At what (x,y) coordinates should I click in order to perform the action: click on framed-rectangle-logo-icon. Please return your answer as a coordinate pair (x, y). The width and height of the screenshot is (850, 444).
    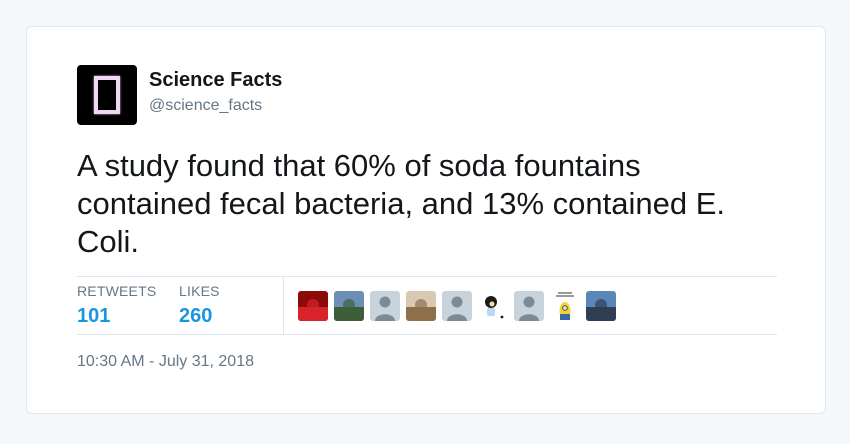
    Looking at the image, I should click on (107, 95).